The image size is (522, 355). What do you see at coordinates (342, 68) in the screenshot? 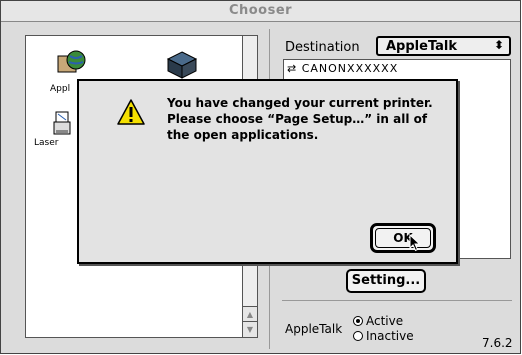
I see `list-item: ⇄ CANONXXXXXX` at bounding box center [342, 68].